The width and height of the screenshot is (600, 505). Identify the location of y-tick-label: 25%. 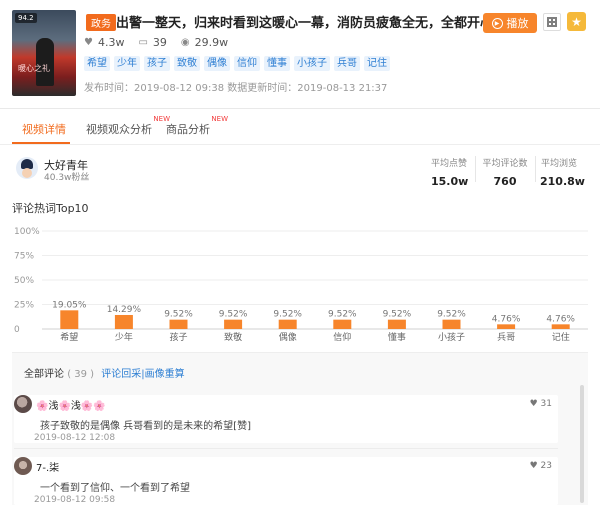
(24, 306).